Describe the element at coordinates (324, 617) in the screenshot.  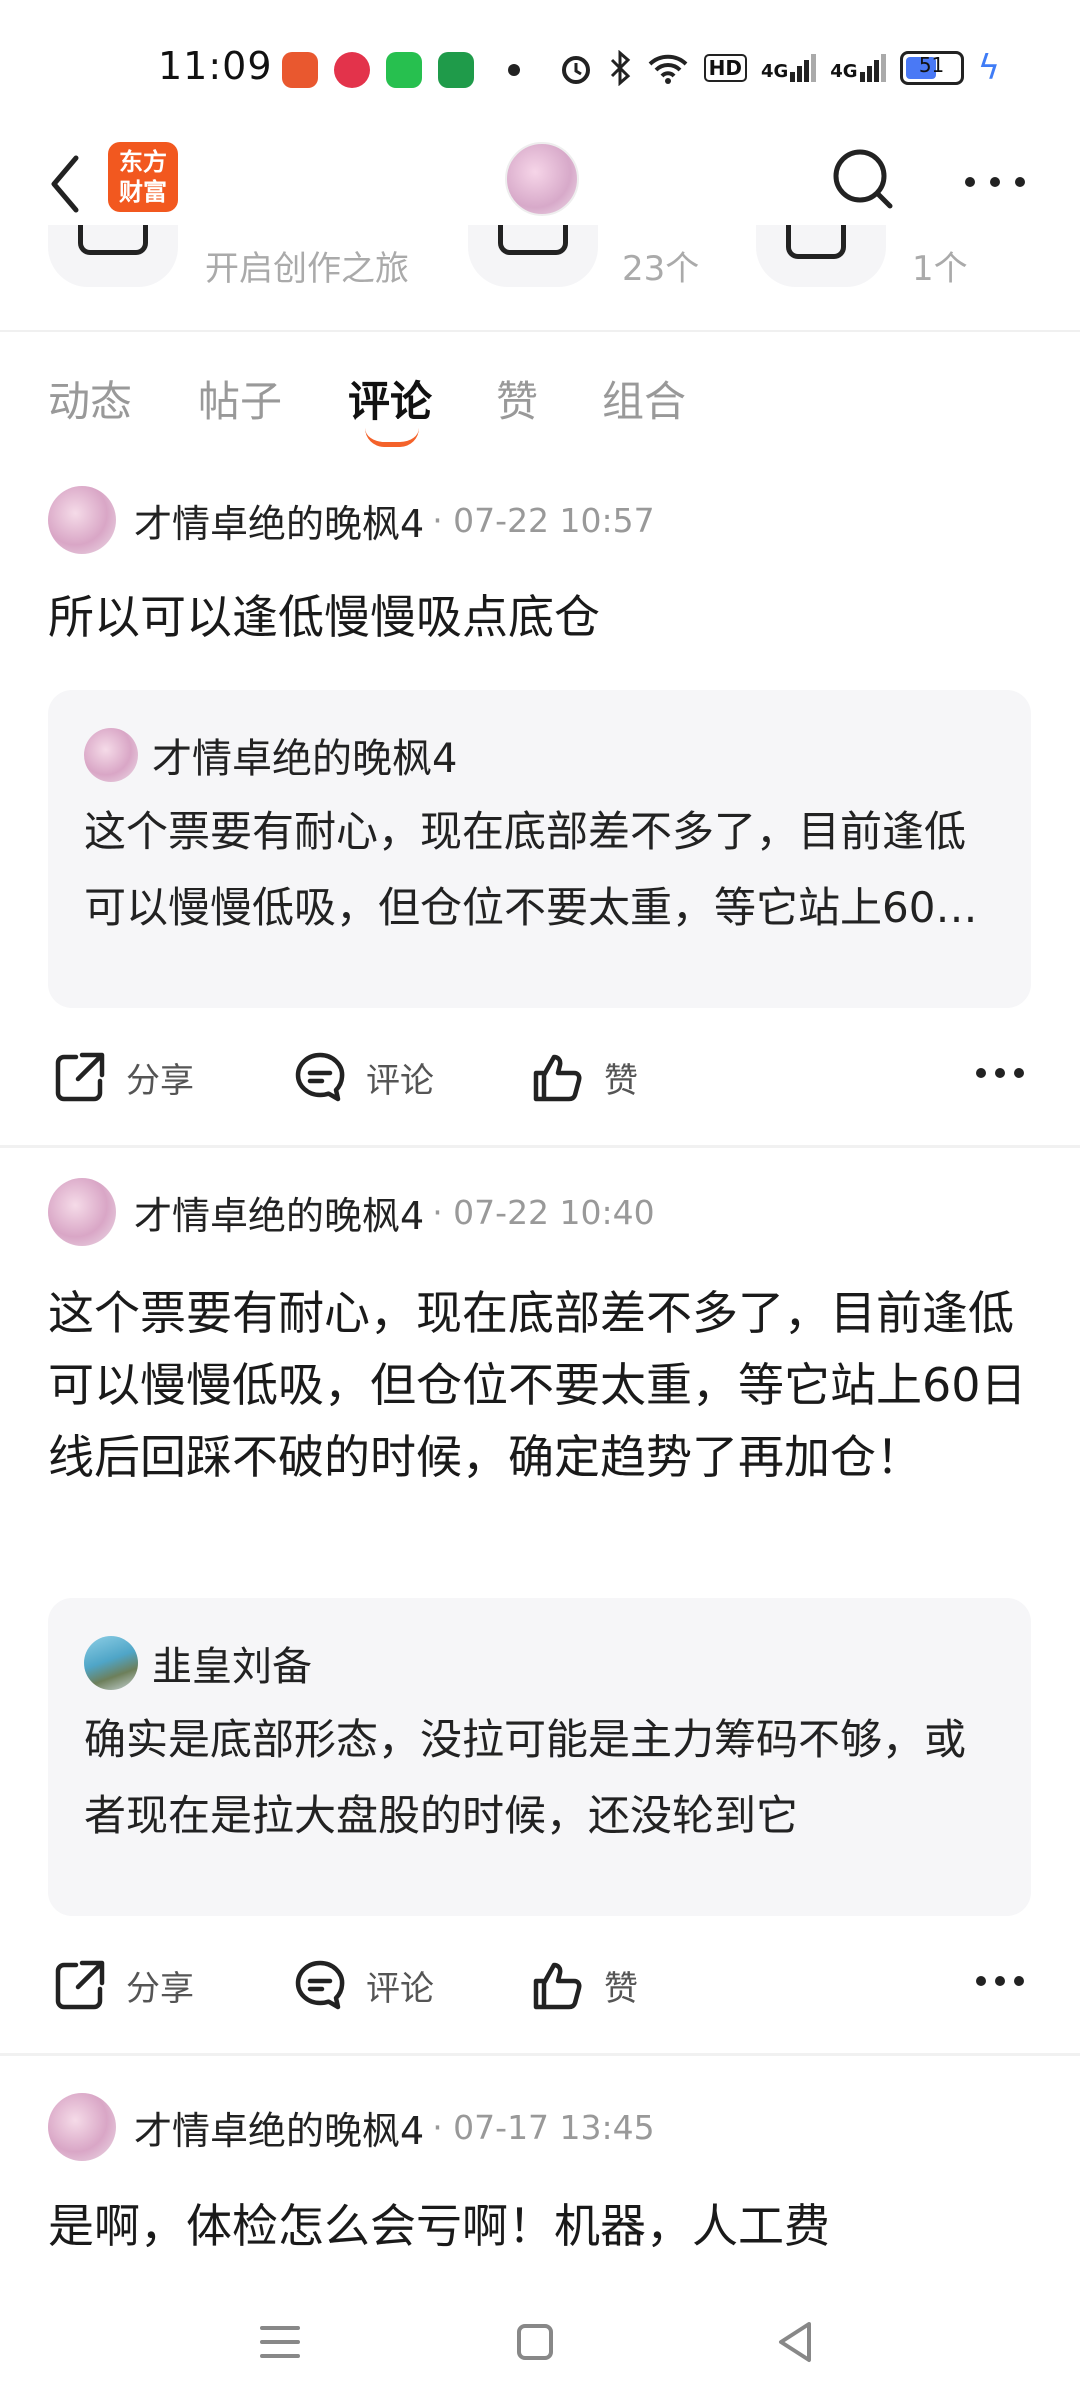
I see `comment-text: 所以可以逢低慢慢吸点底仓` at that location.